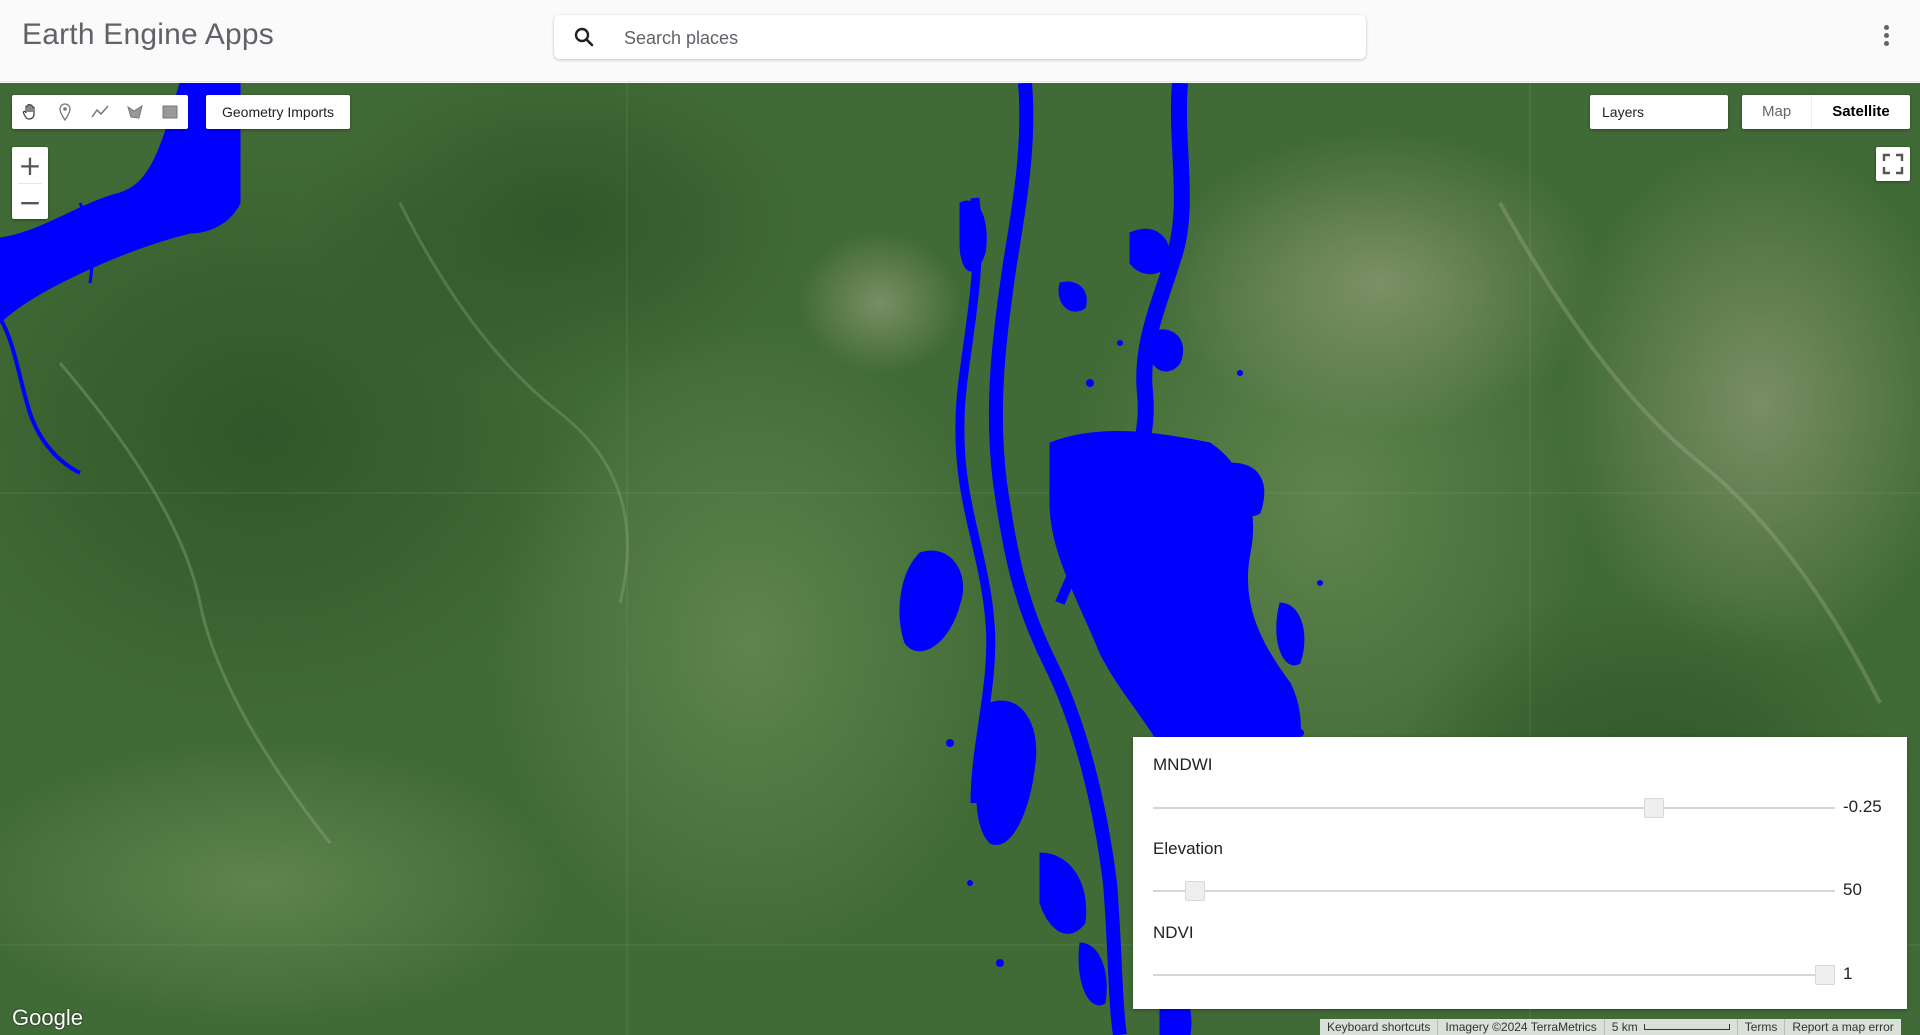  What do you see at coordinates (1777, 112) in the screenshot?
I see `map-type-map: Map` at bounding box center [1777, 112].